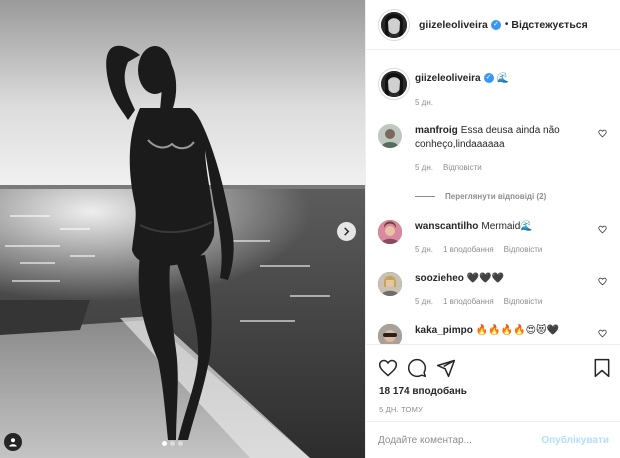 This screenshot has width=620, height=458. What do you see at coordinates (493, 401) in the screenshot?
I see `post-actions: 18 174 вподобань 5 ДН. ТОМУ Опублікувати` at bounding box center [493, 401].